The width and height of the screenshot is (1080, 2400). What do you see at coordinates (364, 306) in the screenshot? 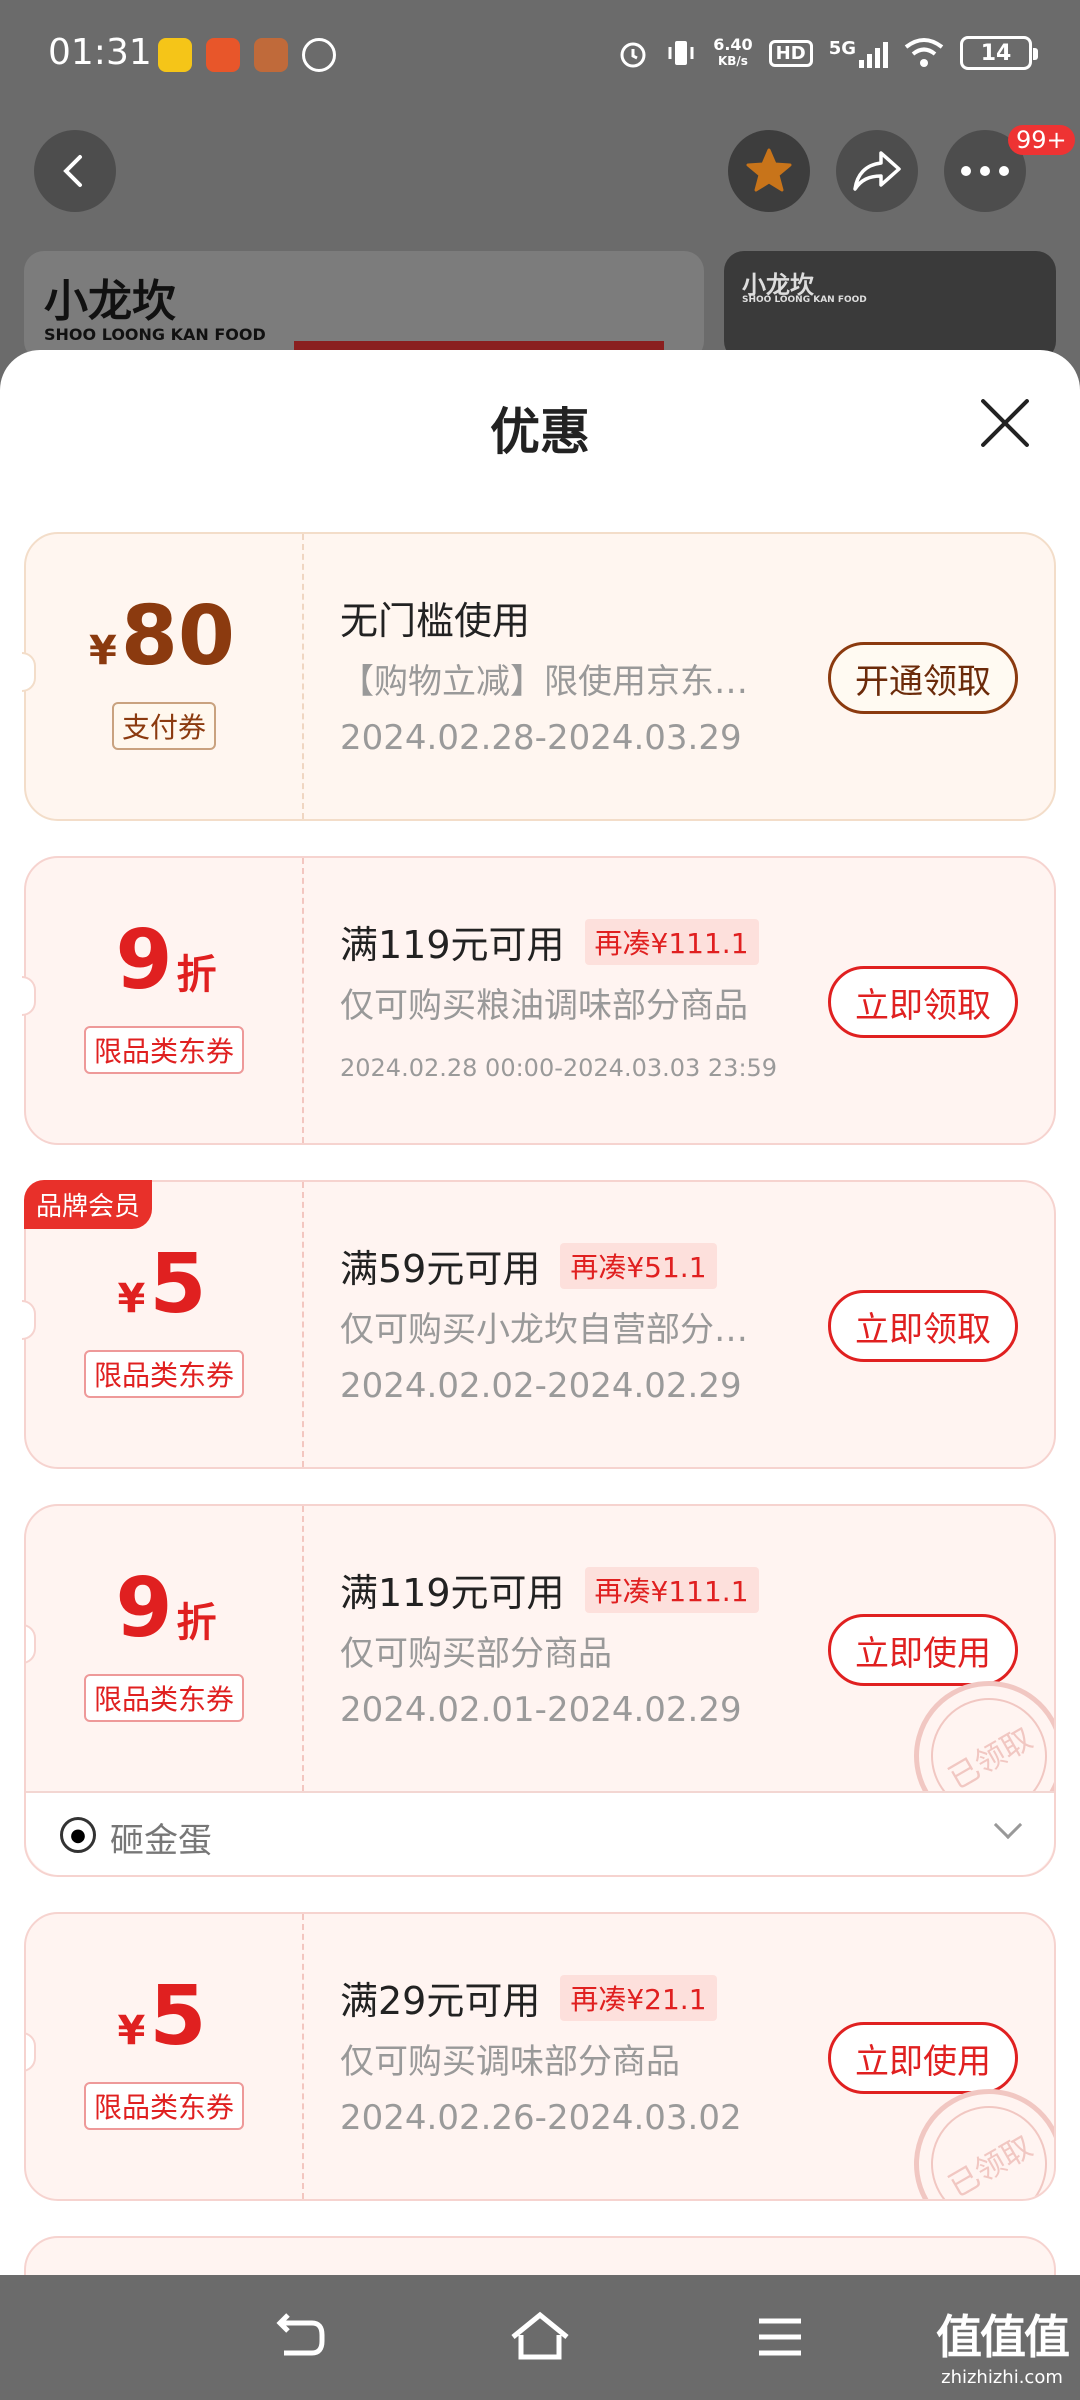
I see `product-image-banner: 小龙坎 SHOO LOONG KAN FOOD` at bounding box center [364, 306].